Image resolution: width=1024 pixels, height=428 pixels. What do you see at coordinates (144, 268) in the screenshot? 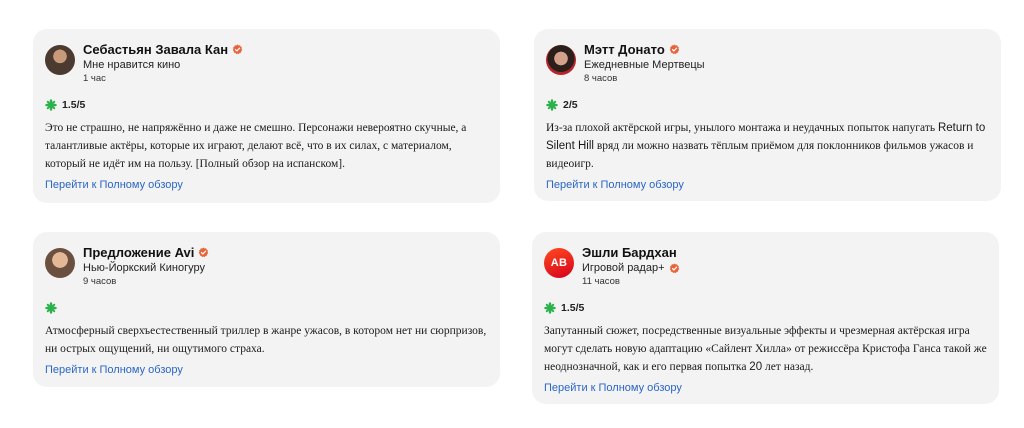
I see `publication-name: Нью-Йоркский Киногуру` at bounding box center [144, 268].